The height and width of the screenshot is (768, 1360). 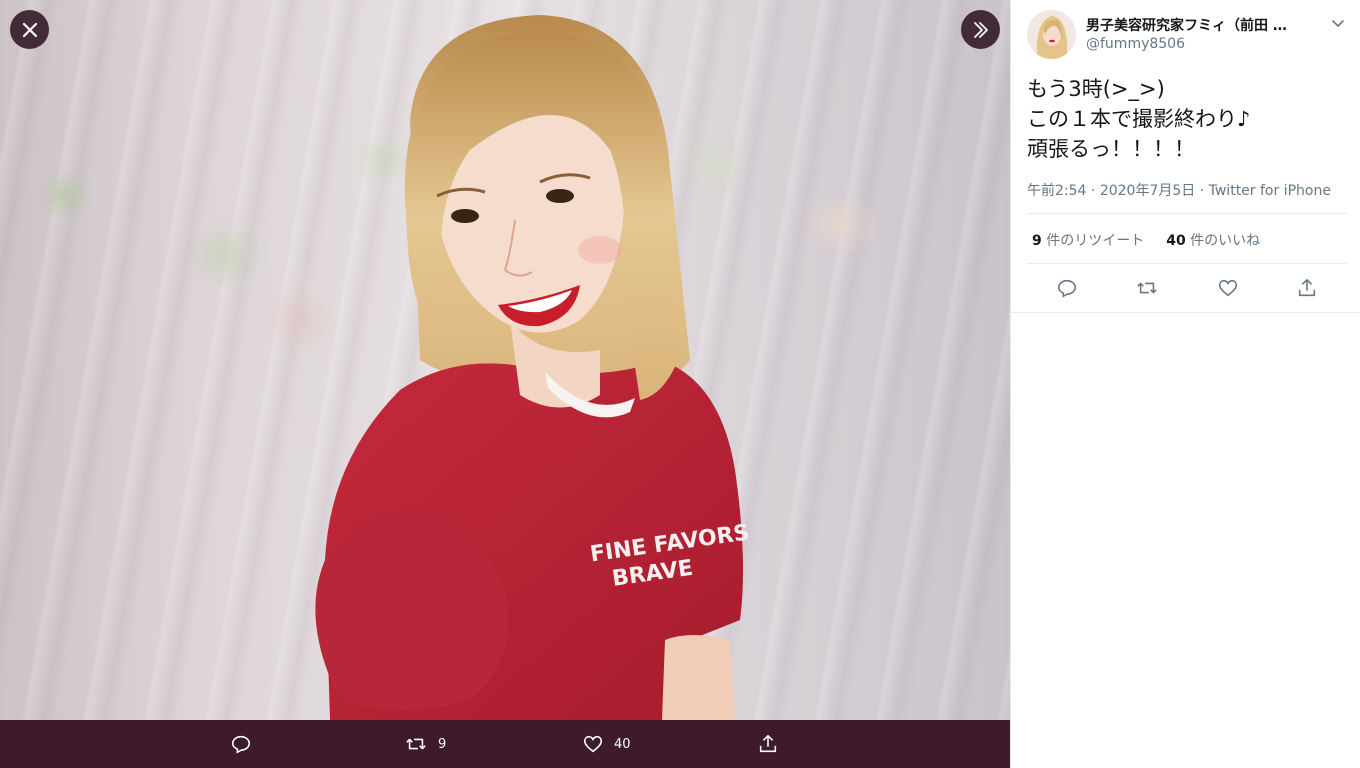 What do you see at coordinates (1111, 149) in the screenshot?
I see `tweet-text-line: 頑張るっ！！！！` at bounding box center [1111, 149].